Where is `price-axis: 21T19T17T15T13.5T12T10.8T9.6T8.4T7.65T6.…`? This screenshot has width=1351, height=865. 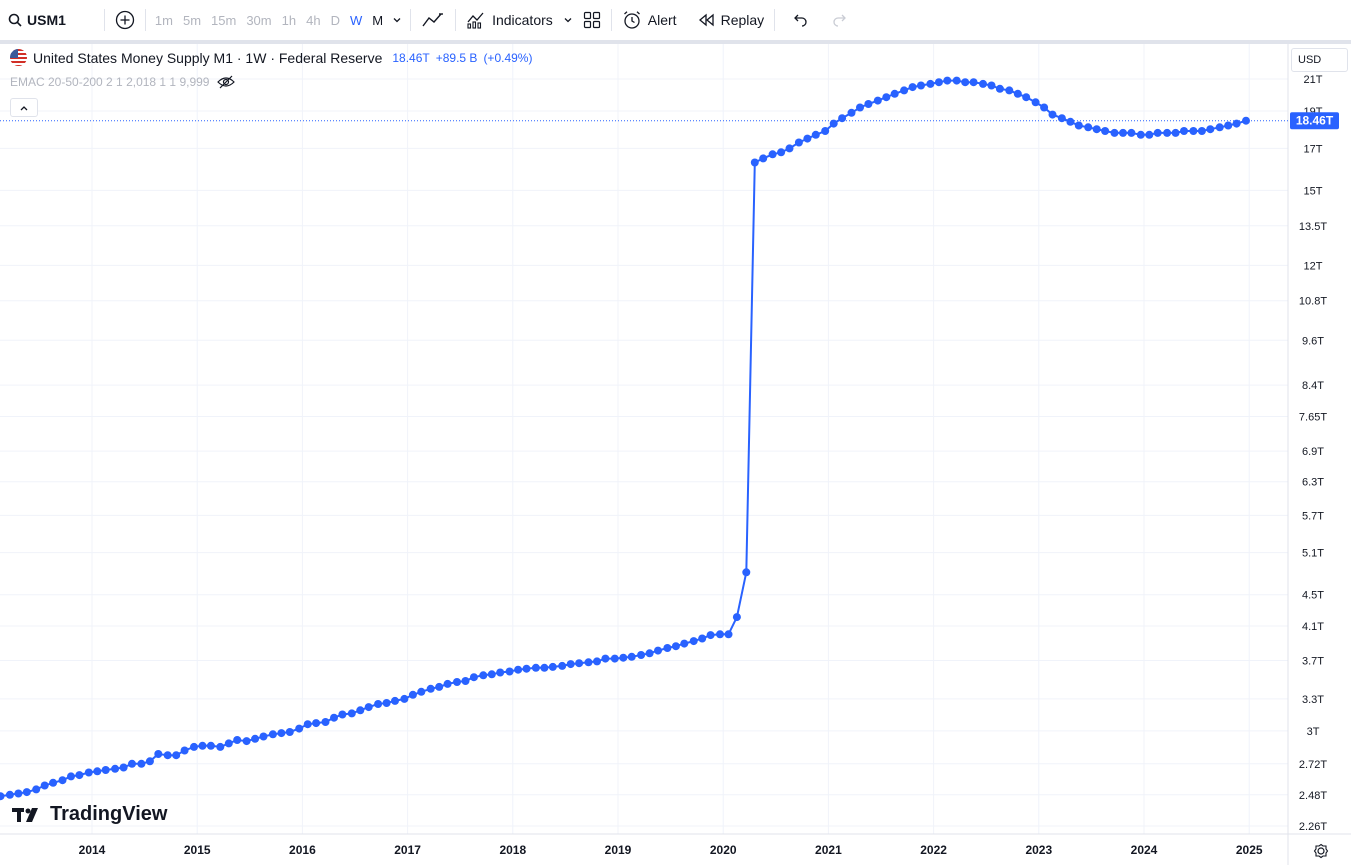 price-axis: 21T19T17T15T13.5T12T10.8T9.6T8.4T7.65T6.… is located at coordinates (1313, 453).